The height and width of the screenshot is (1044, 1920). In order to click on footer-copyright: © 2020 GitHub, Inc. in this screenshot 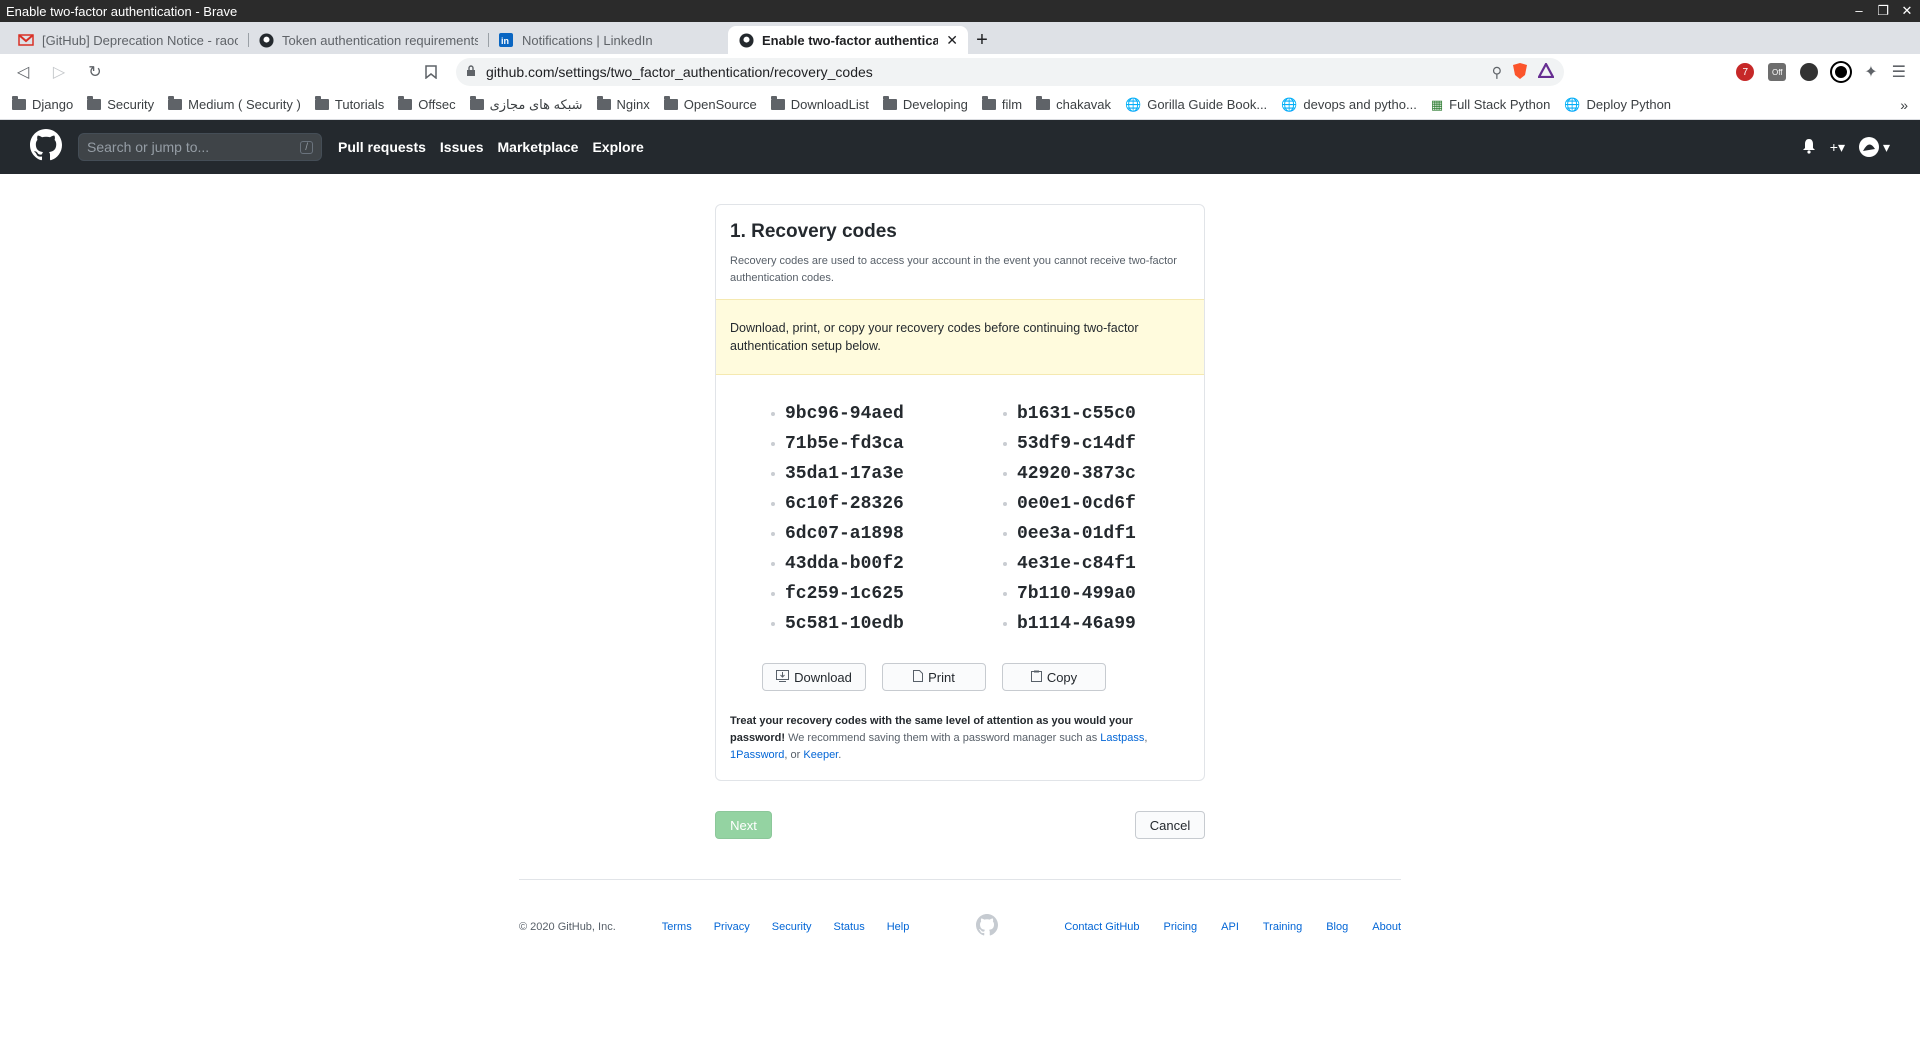, I will do `click(567, 926)`.